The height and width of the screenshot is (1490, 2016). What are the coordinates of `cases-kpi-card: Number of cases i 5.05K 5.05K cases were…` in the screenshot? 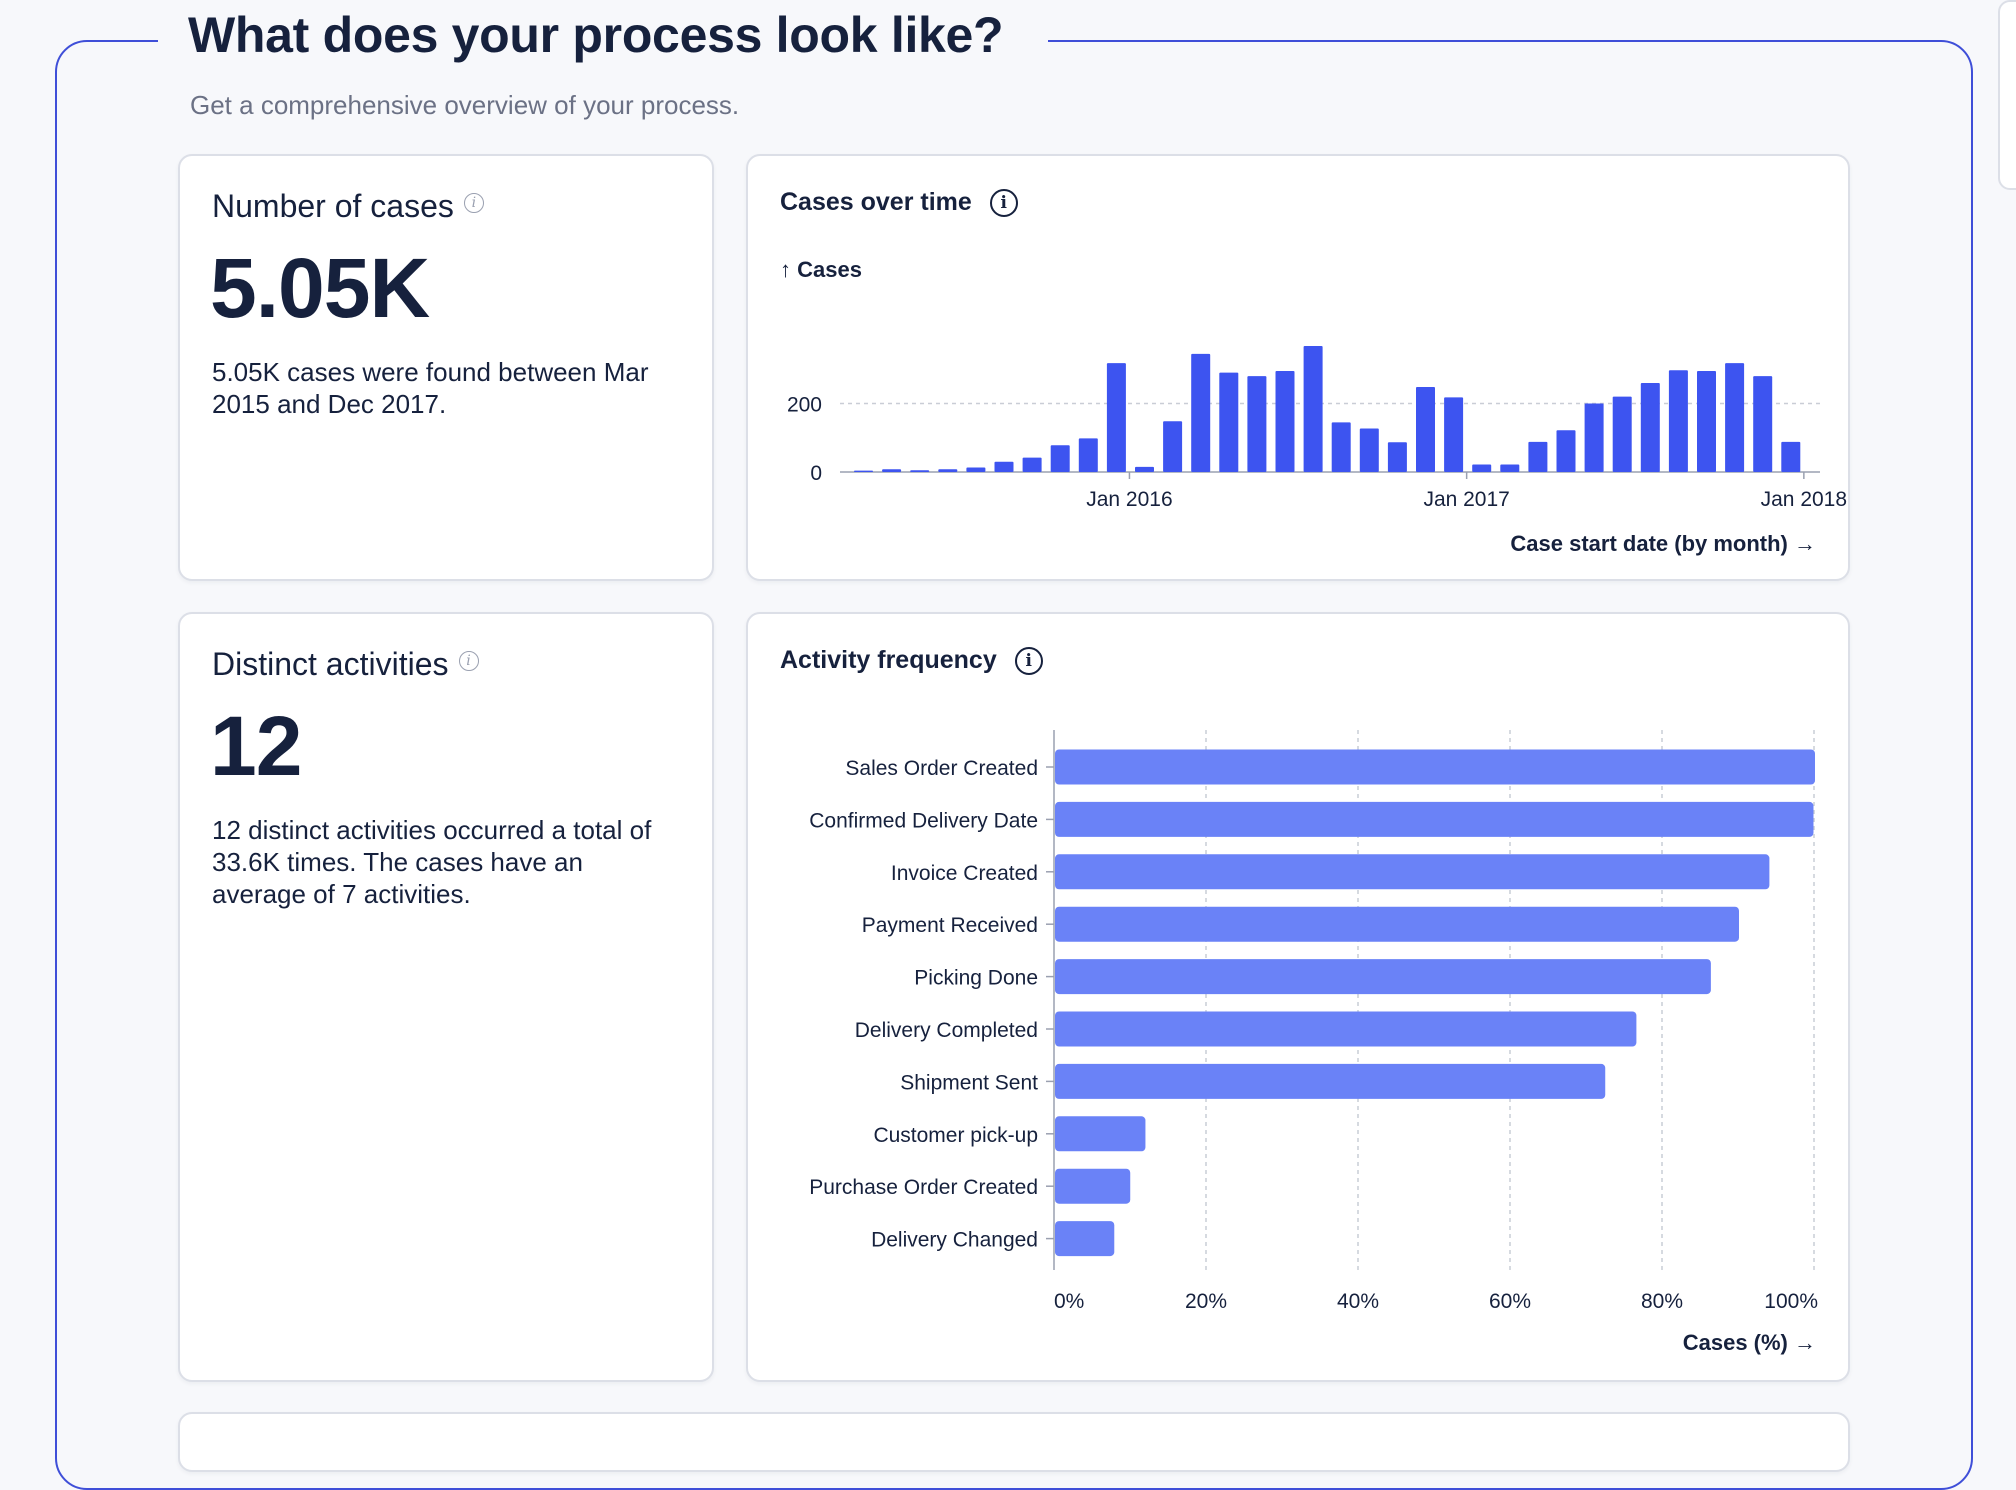 It's located at (446, 367).